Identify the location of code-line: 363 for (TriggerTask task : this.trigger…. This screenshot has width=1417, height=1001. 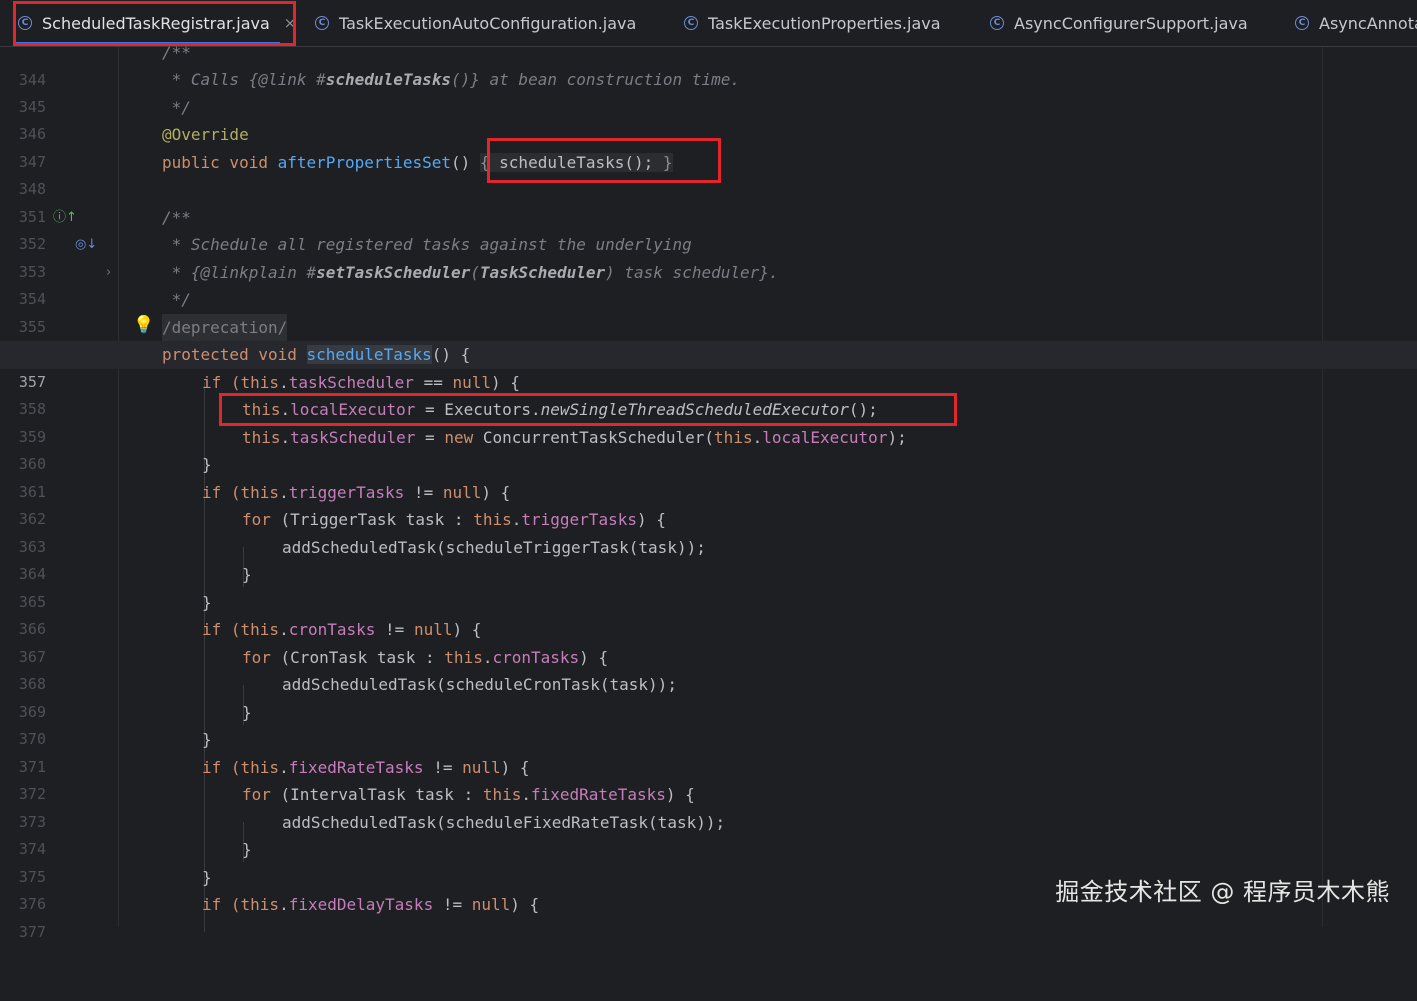
(708, 531).